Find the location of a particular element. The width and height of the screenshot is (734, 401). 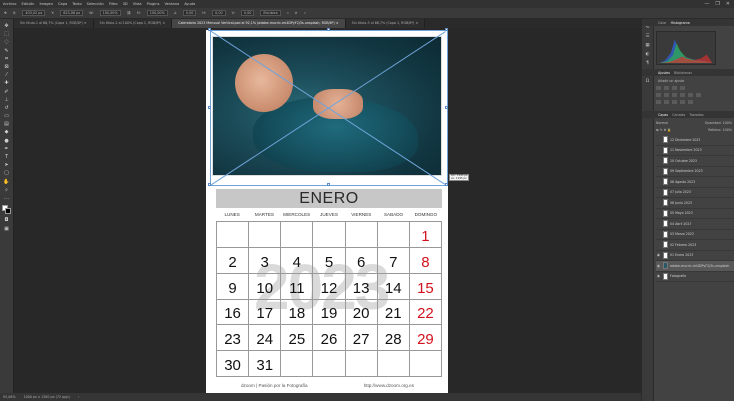

tab-document-2: Sin título-2 al 100% (Capa 1, RGB/8*) × is located at coordinates (133, 23).